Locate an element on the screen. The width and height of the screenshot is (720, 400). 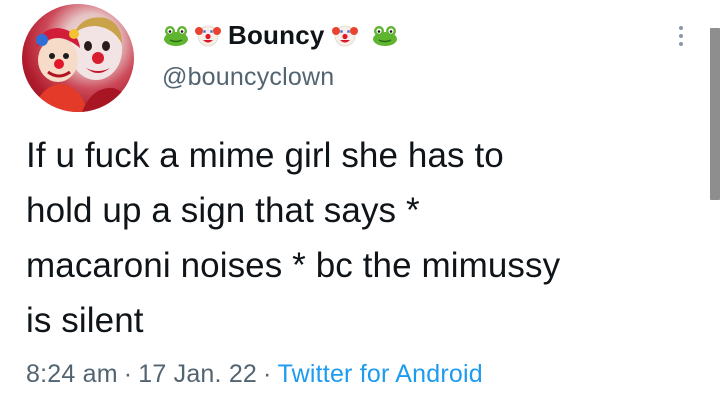
scrollbar is located at coordinates (715, 114).